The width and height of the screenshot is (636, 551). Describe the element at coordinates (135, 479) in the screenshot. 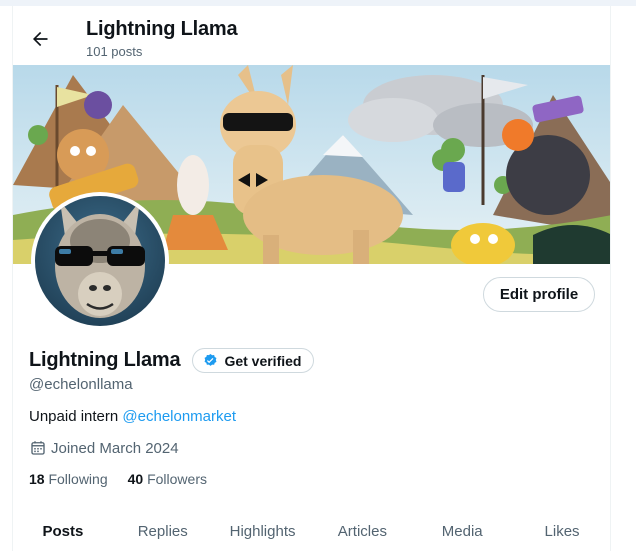

I see `followers-count: 40` at that location.